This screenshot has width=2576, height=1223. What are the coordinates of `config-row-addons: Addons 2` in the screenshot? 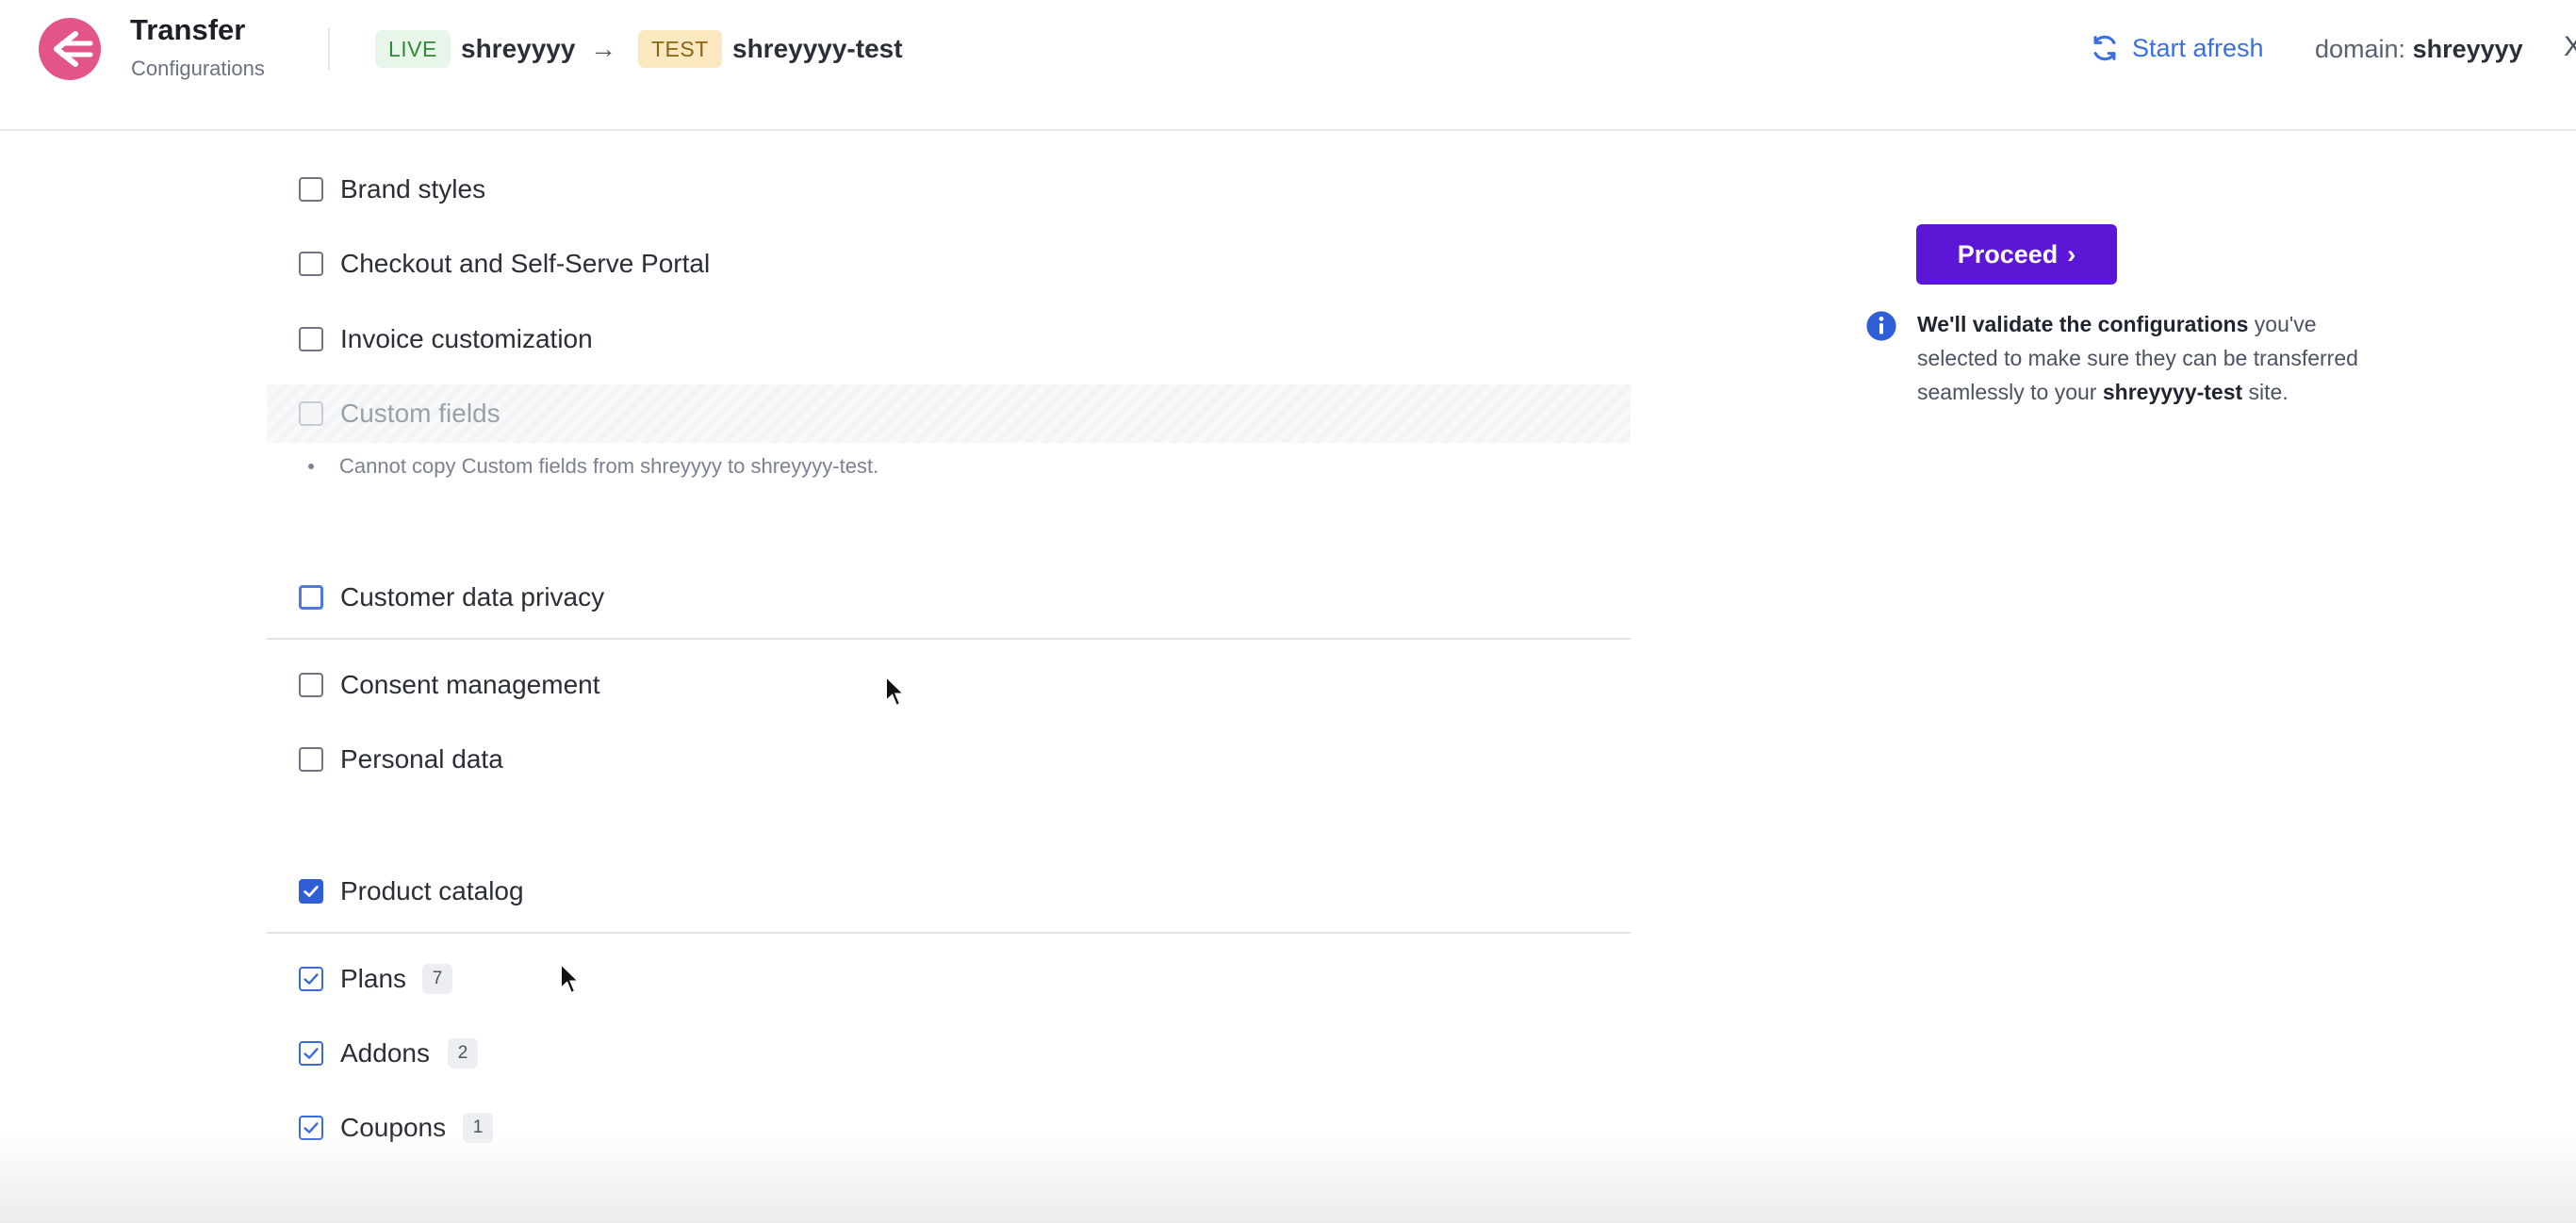 It's located at (949, 1053).